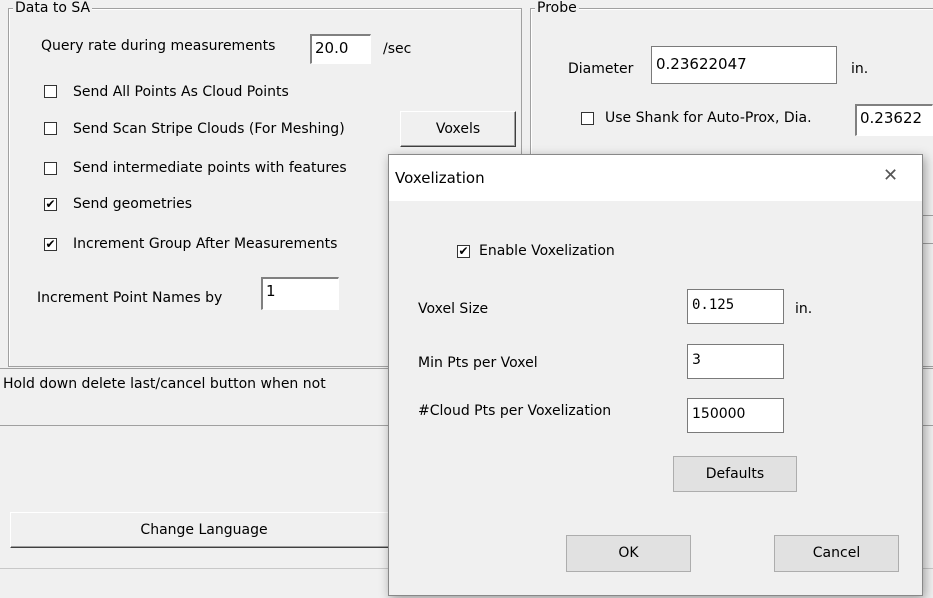 The image size is (933, 598). What do you see at coordinates (440, 178) in the screenshot?
I see `dialog-title: Voxelization` at bounding box center [440, 178].